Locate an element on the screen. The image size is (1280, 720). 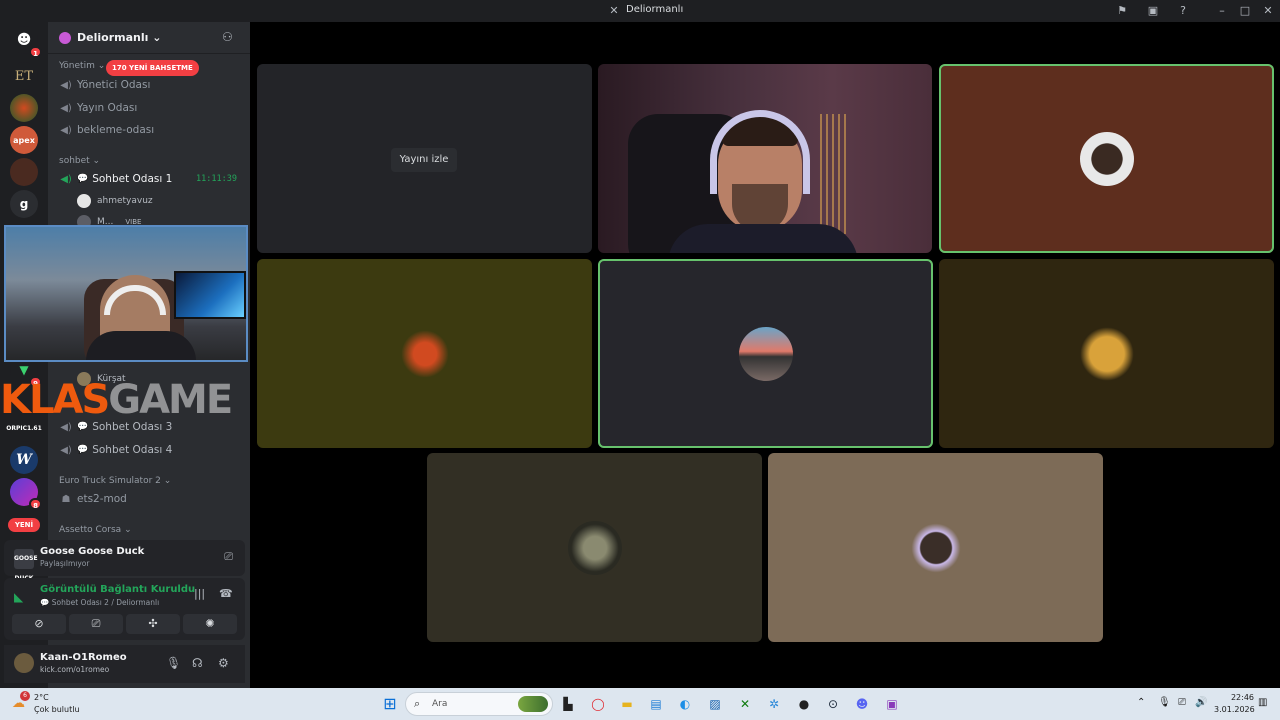
search-placeholder: Ara is located at coordinates (440, 704).